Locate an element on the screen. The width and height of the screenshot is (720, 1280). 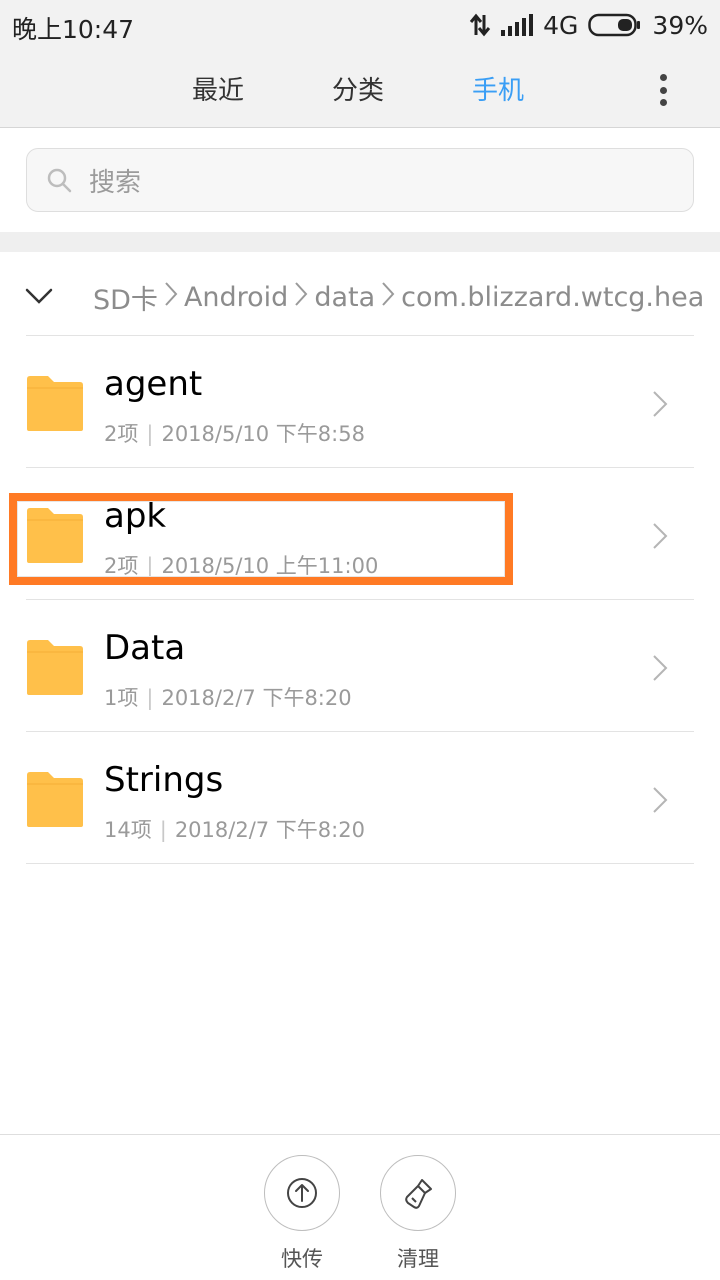
quick-send-circle is located at coordinates (302, 1193).